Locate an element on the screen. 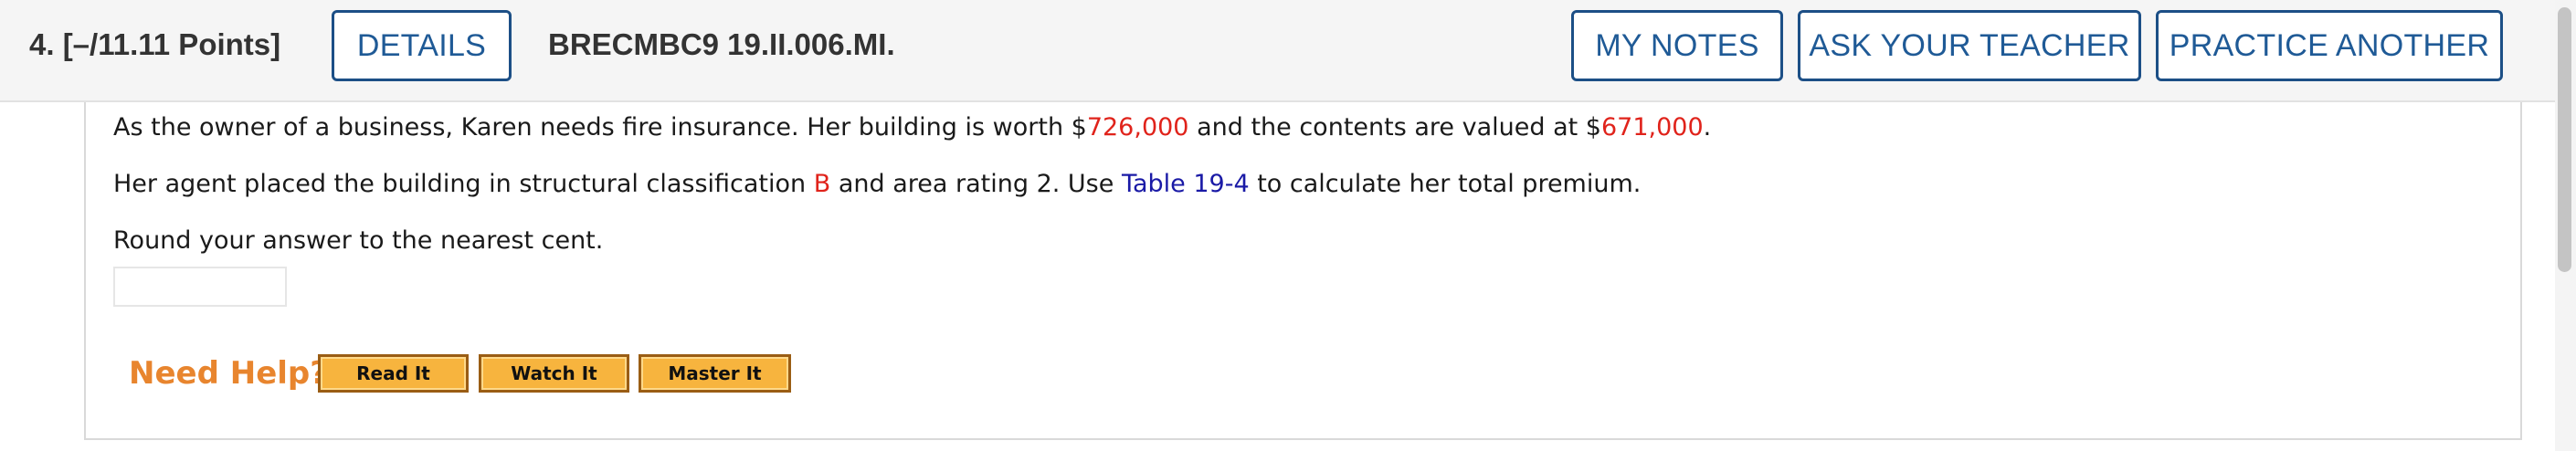  question-code: BRECMBC9 19.II.006.MI. is located at coordinates (721, 44).